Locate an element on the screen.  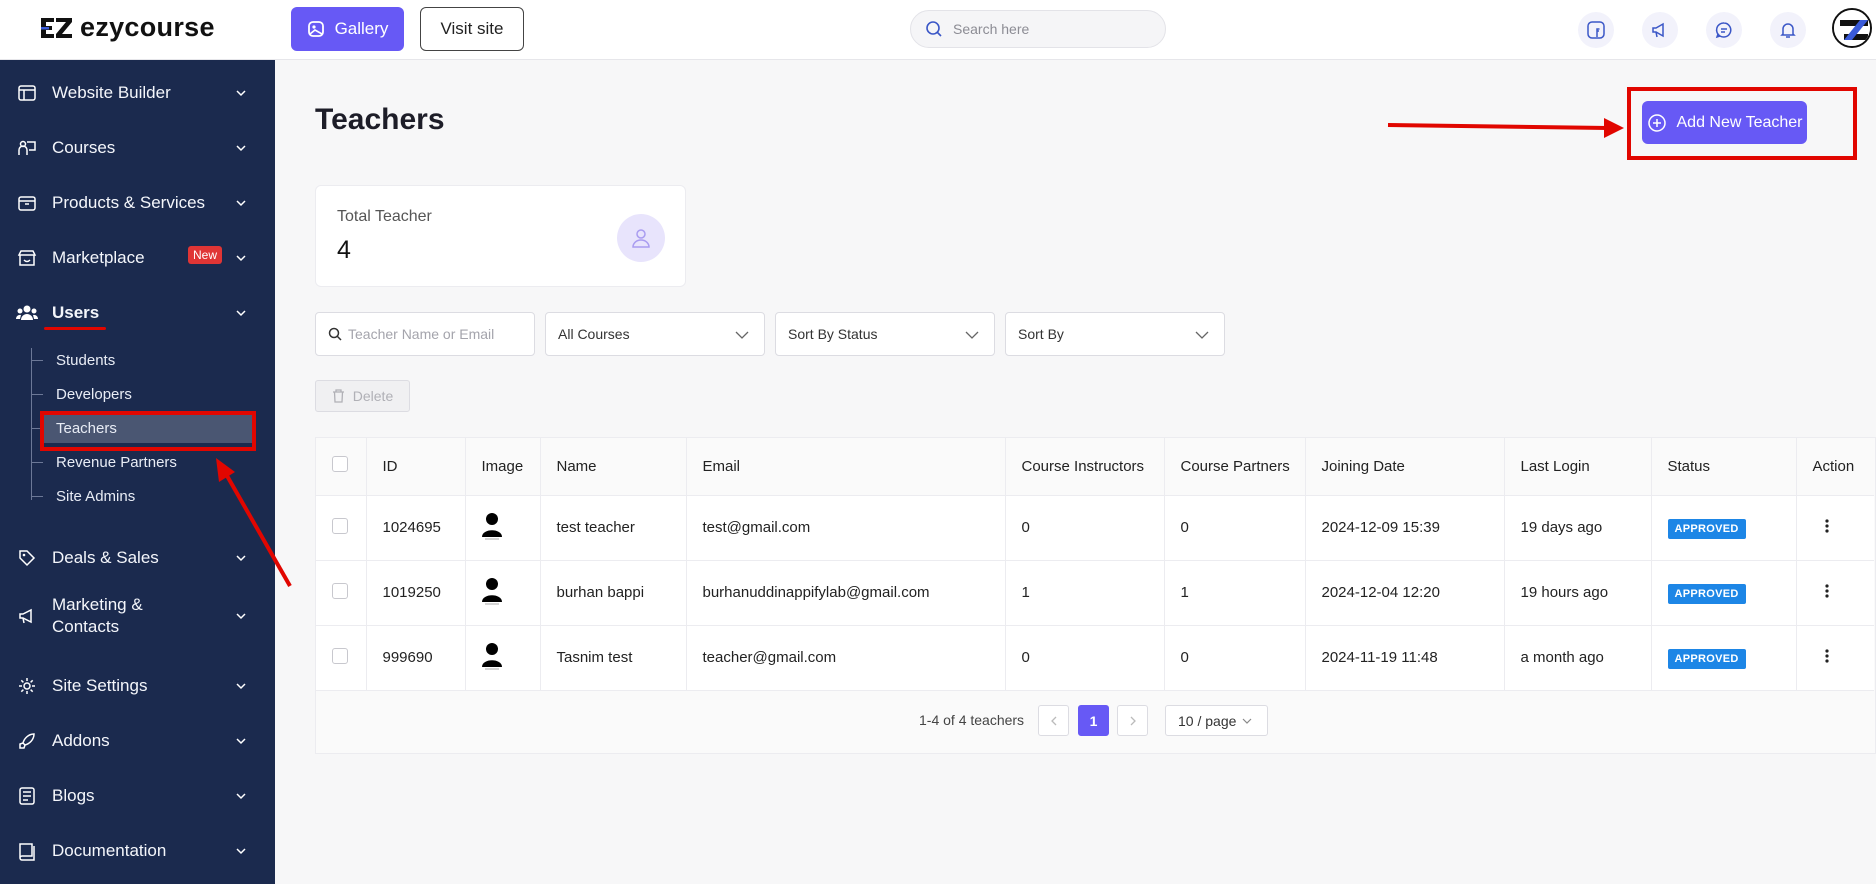
sidebar-subitem-revenue-partners: Revenue Partners is located at coordinates (148, 462).